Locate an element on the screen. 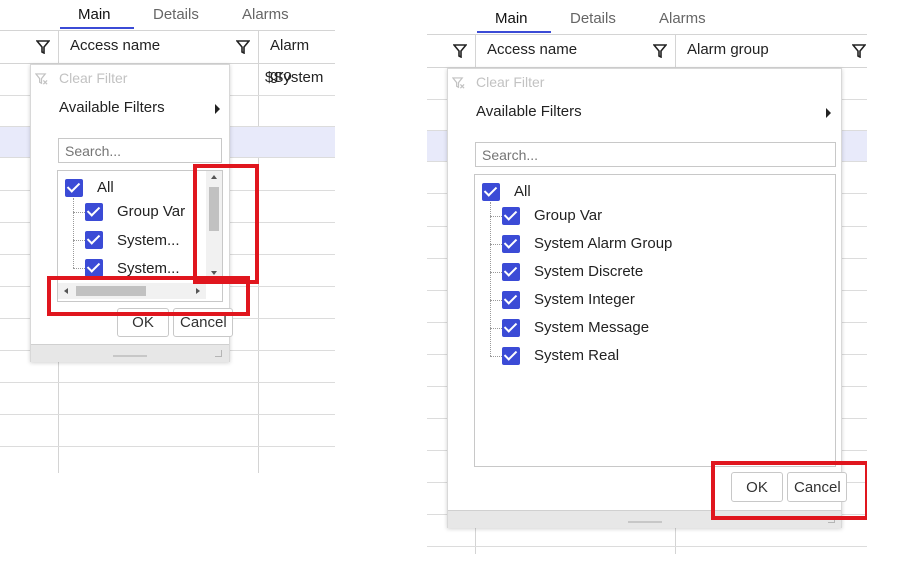  filter-item: System Alarm Group is located at coordinates (603, 243).